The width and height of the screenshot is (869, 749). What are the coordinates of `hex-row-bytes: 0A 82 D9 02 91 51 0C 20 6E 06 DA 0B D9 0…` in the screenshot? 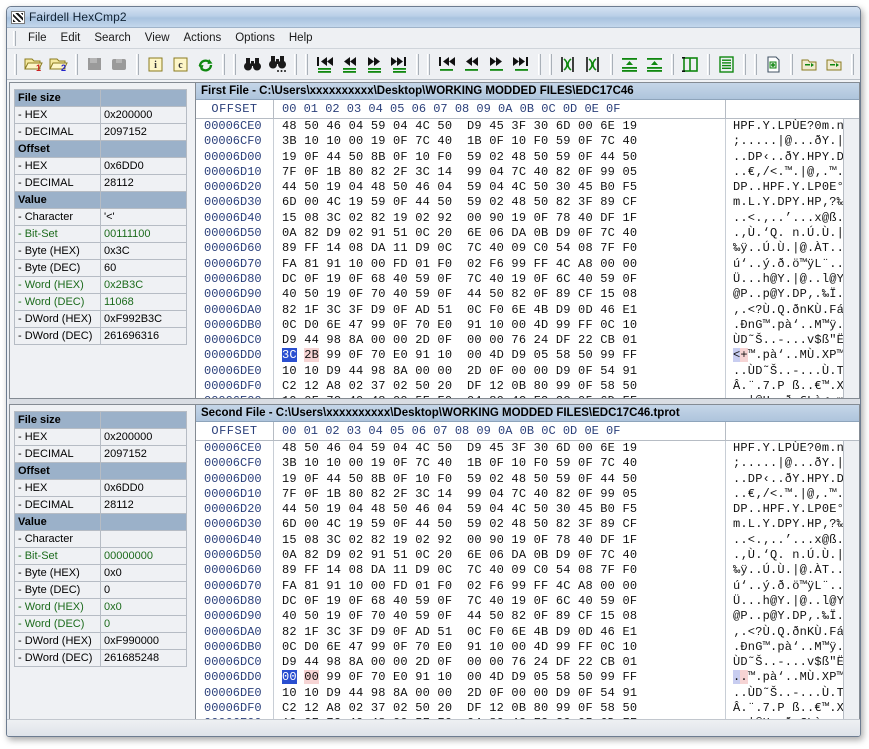 It's located at (500, 234).